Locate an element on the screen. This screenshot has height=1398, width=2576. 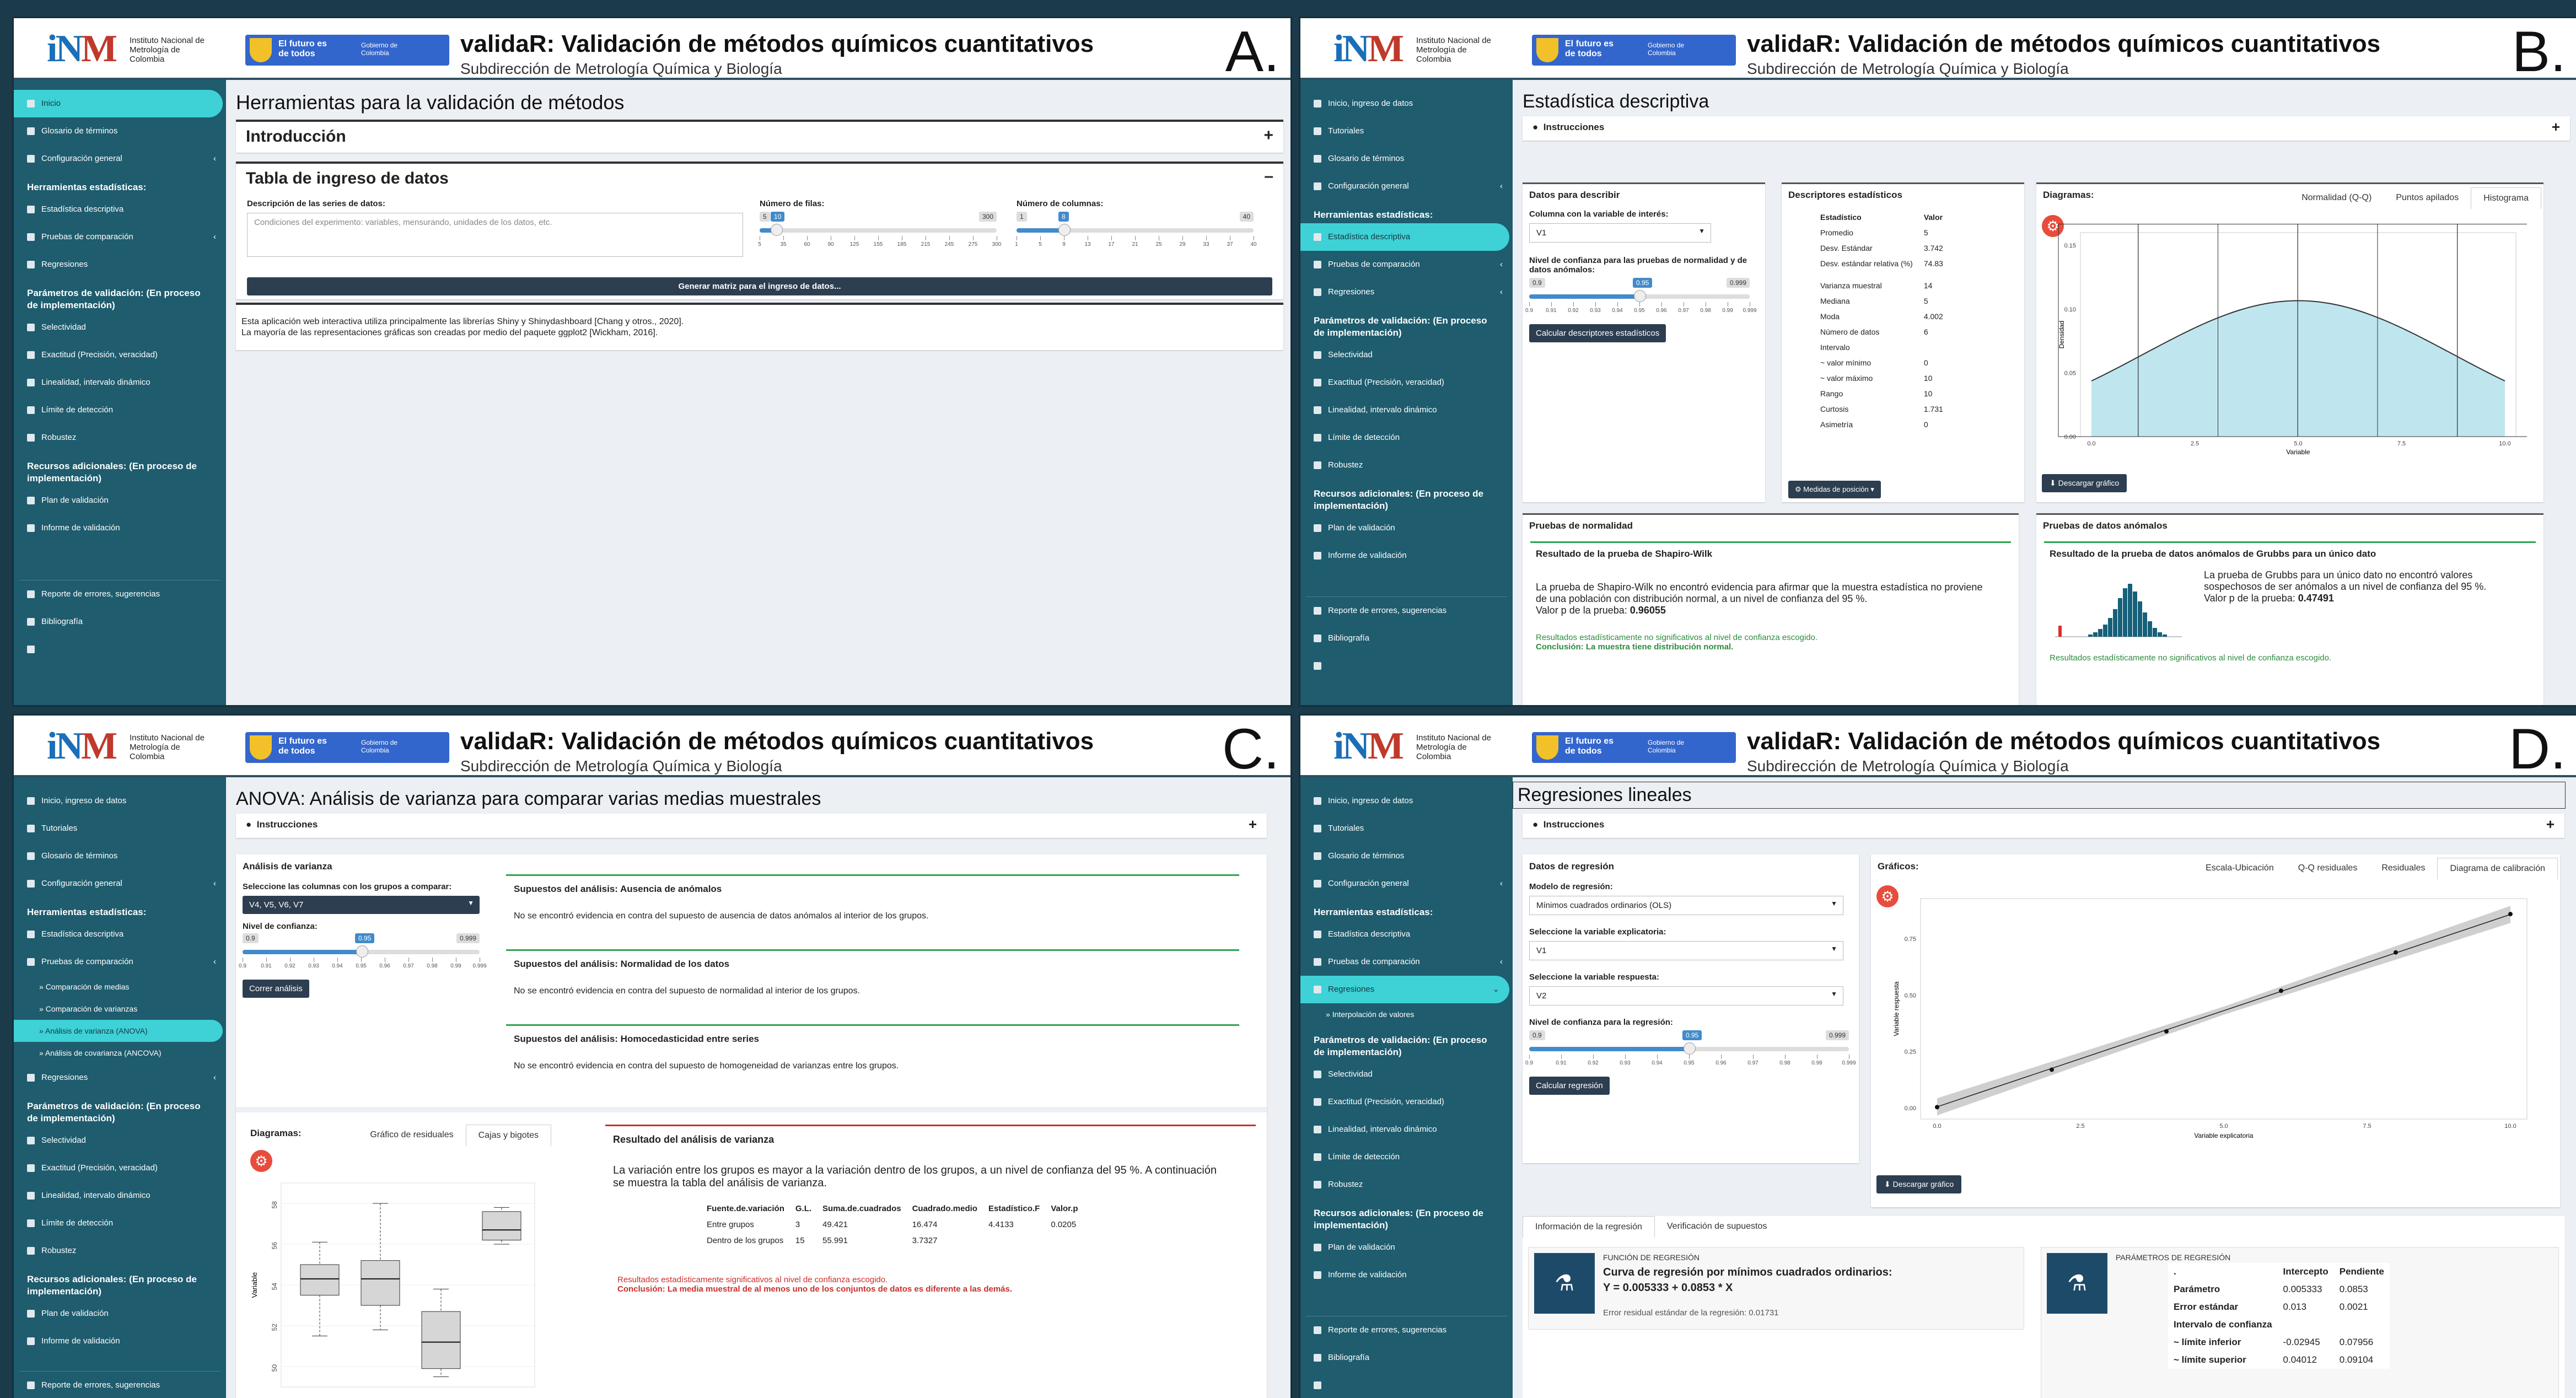
tab-qq-residuals: Q-Q residuales is located at coordinates (2328, 869).